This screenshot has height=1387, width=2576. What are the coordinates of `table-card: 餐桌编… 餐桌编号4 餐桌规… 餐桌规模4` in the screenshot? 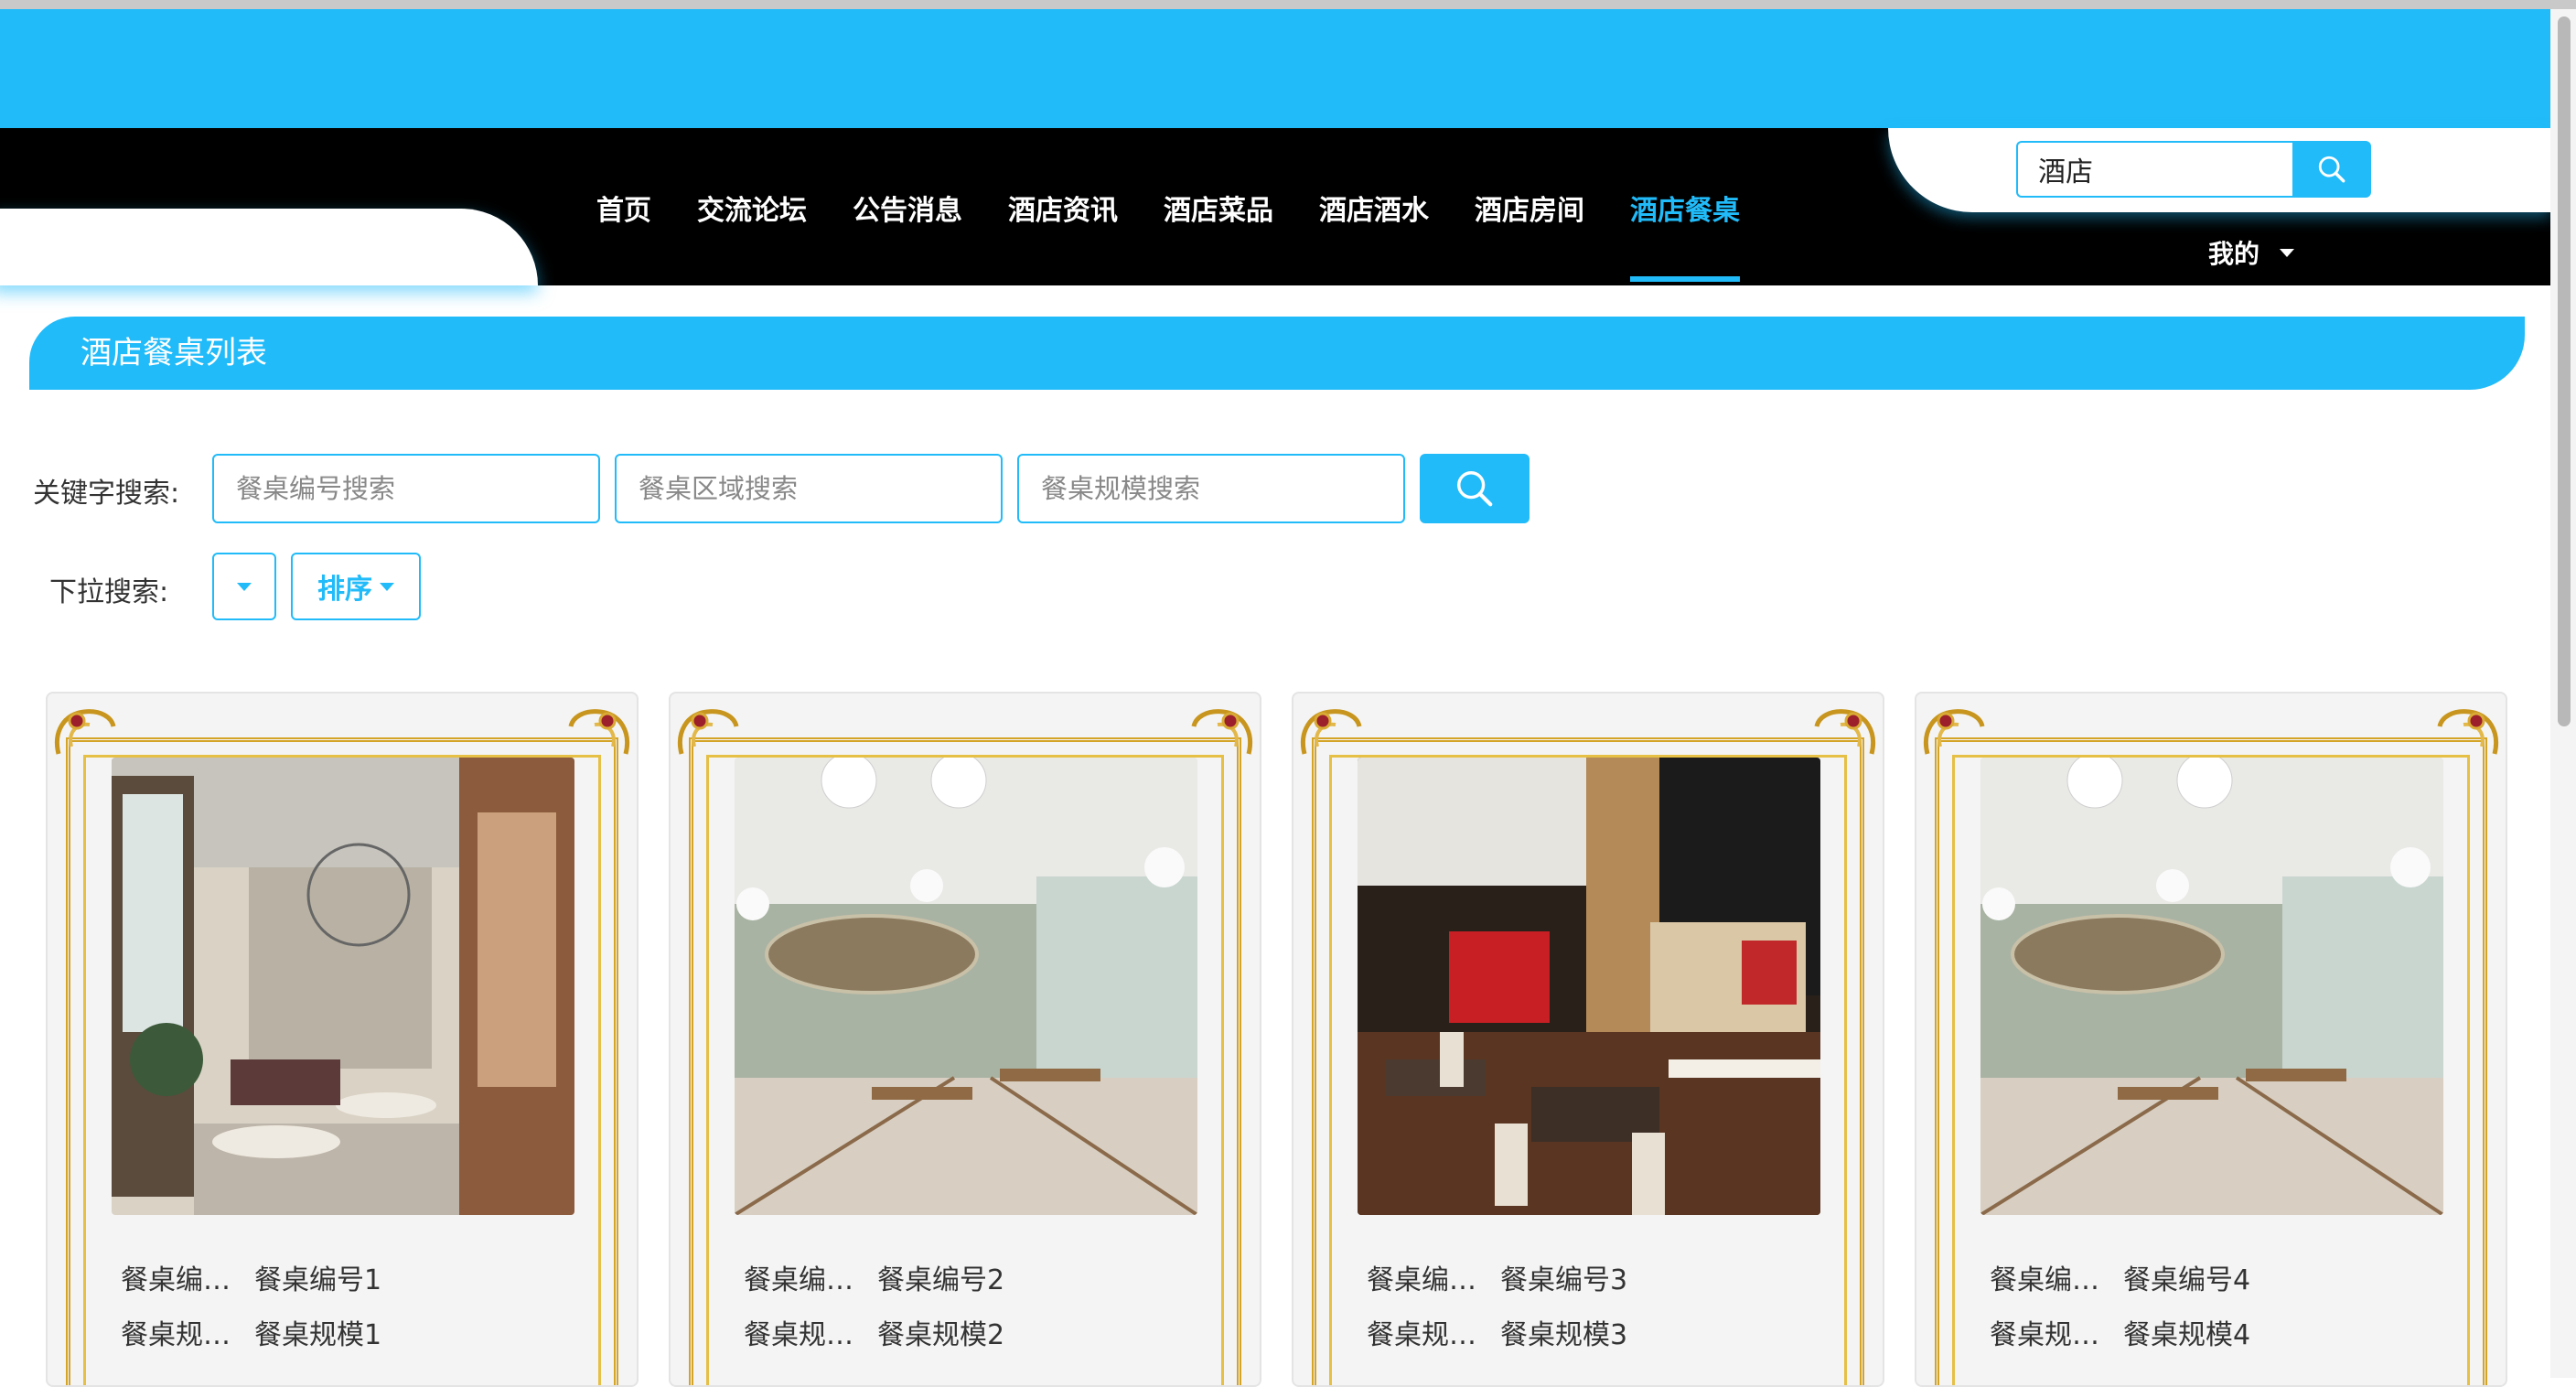 It's located at (2211, 1039).